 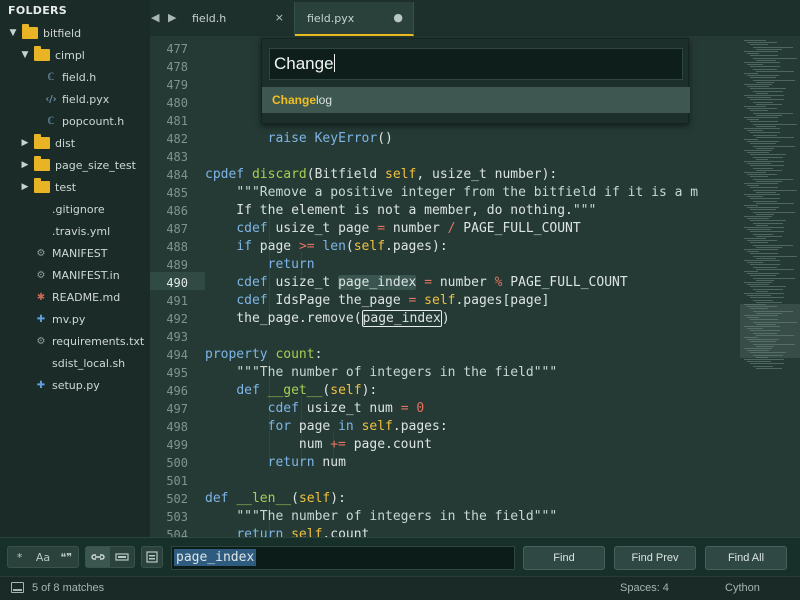 I want to click on sidebar-item-manifest-in: ⚙ MANIFEST.in, so click(x=77, y=275).